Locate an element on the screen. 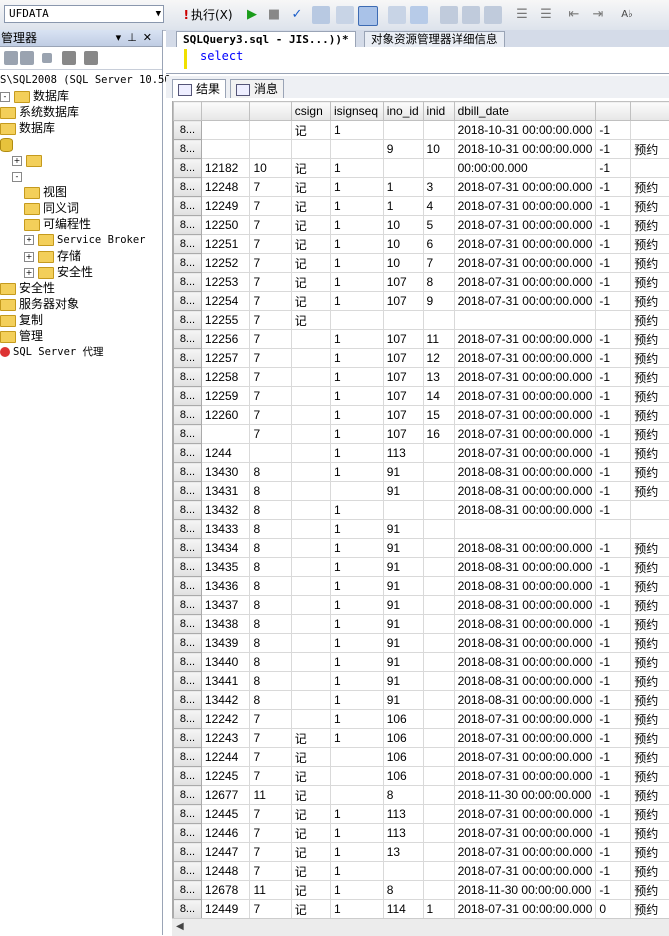 The width and height of the screenshot is (669, 936). debug-play-icon: ▶ is located at coordinates (252, 15).